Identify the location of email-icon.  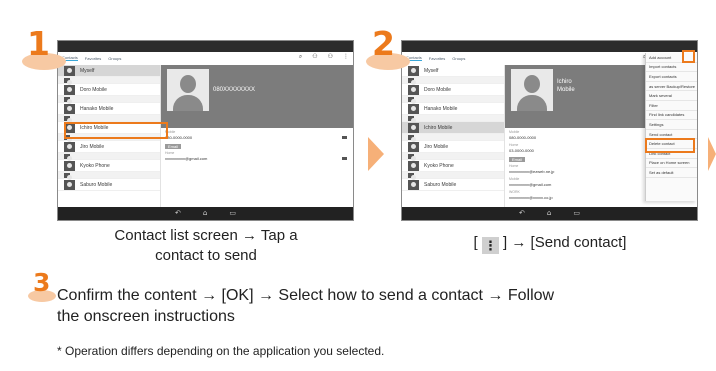
(344, 158).